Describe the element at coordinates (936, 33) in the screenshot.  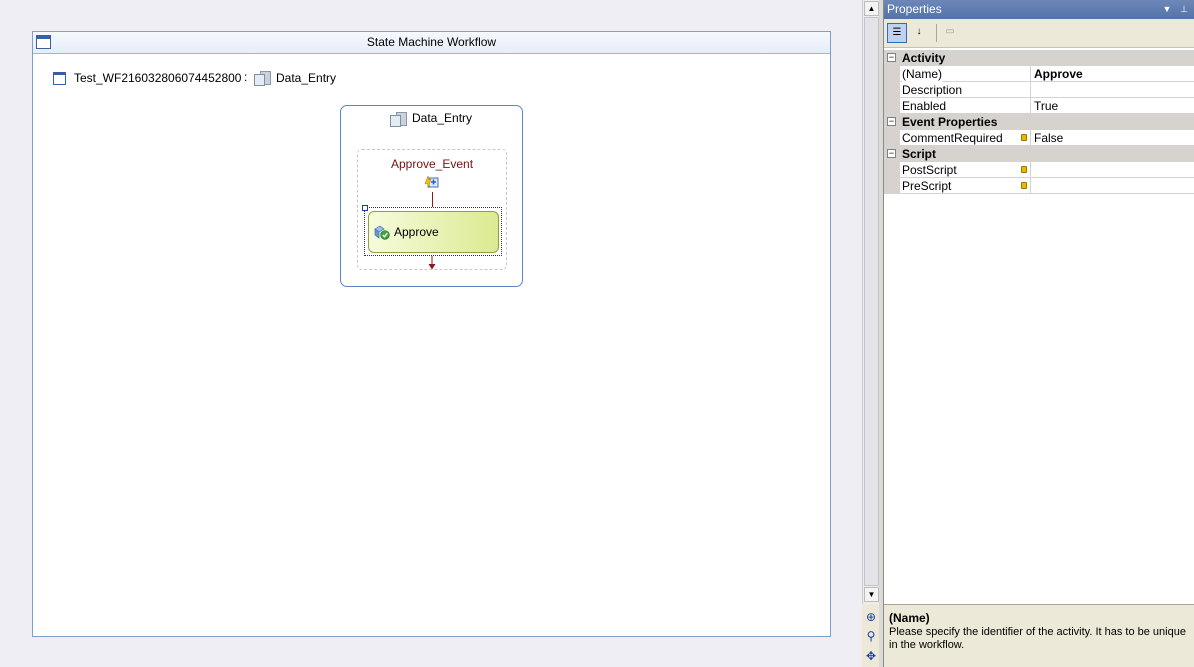
I see `toolbar-separator` at that location.